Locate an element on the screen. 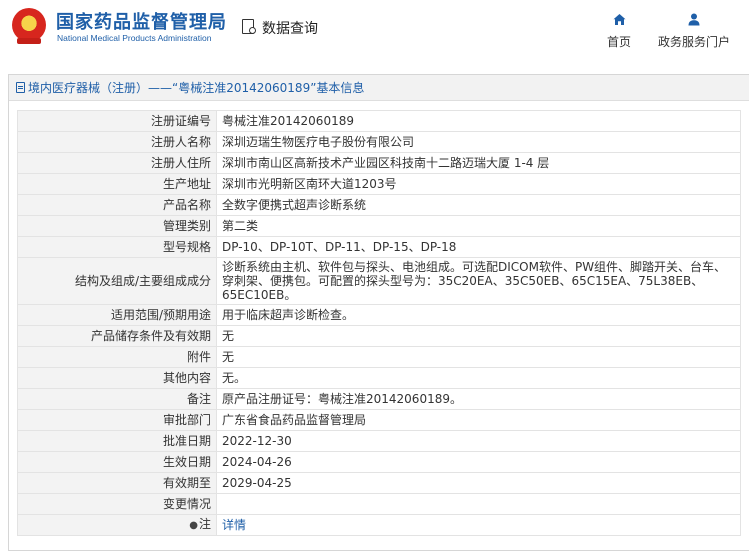 This screenshot has height=551, width=749. field-value: 广东省食品药品监督管理局 is located at coordinates (478, 420).